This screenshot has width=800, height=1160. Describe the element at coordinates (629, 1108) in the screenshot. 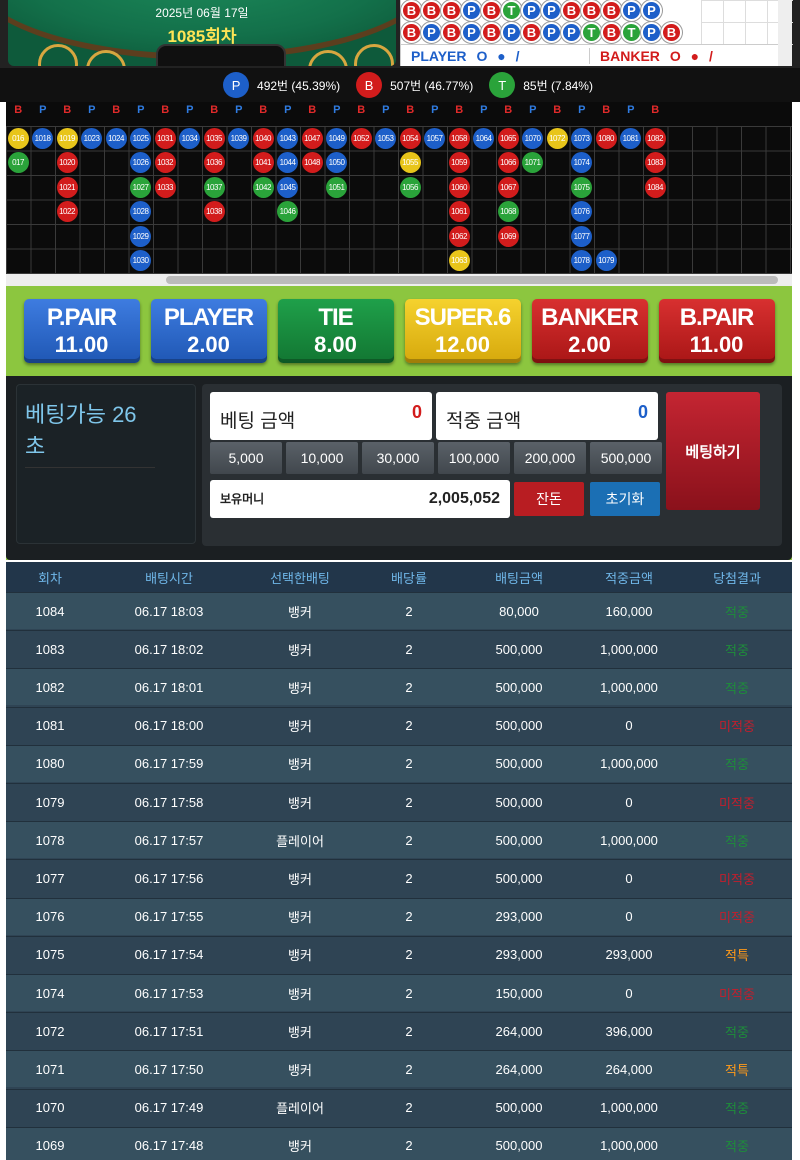

I see `table-cell: 1,000,000` at that location.